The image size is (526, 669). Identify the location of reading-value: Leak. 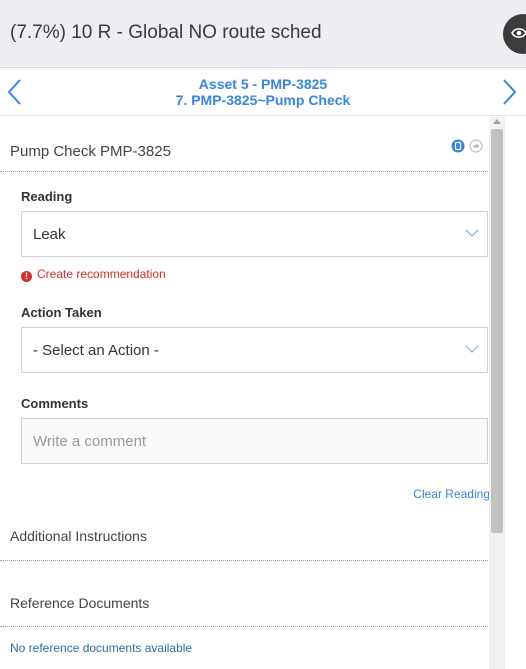
(49, 234).